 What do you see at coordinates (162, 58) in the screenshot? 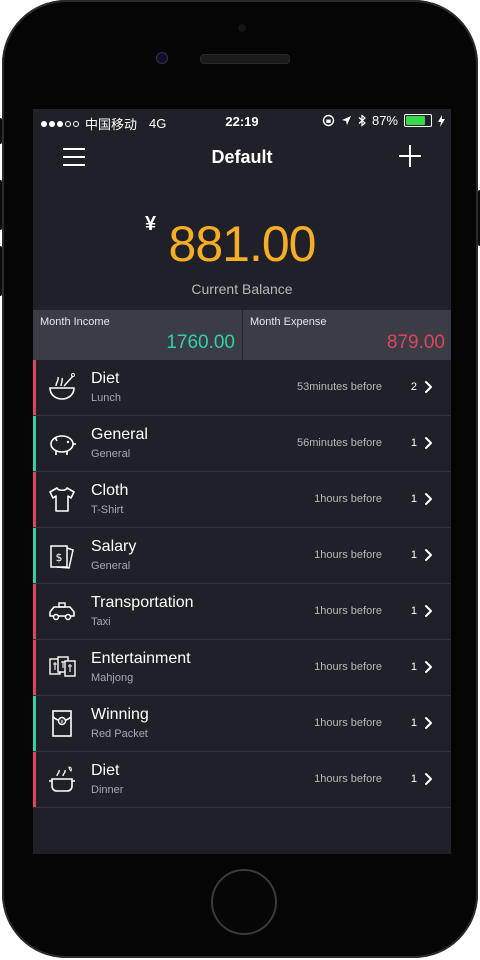
I see `front-camera-icon` at bounding box center [162, 58].